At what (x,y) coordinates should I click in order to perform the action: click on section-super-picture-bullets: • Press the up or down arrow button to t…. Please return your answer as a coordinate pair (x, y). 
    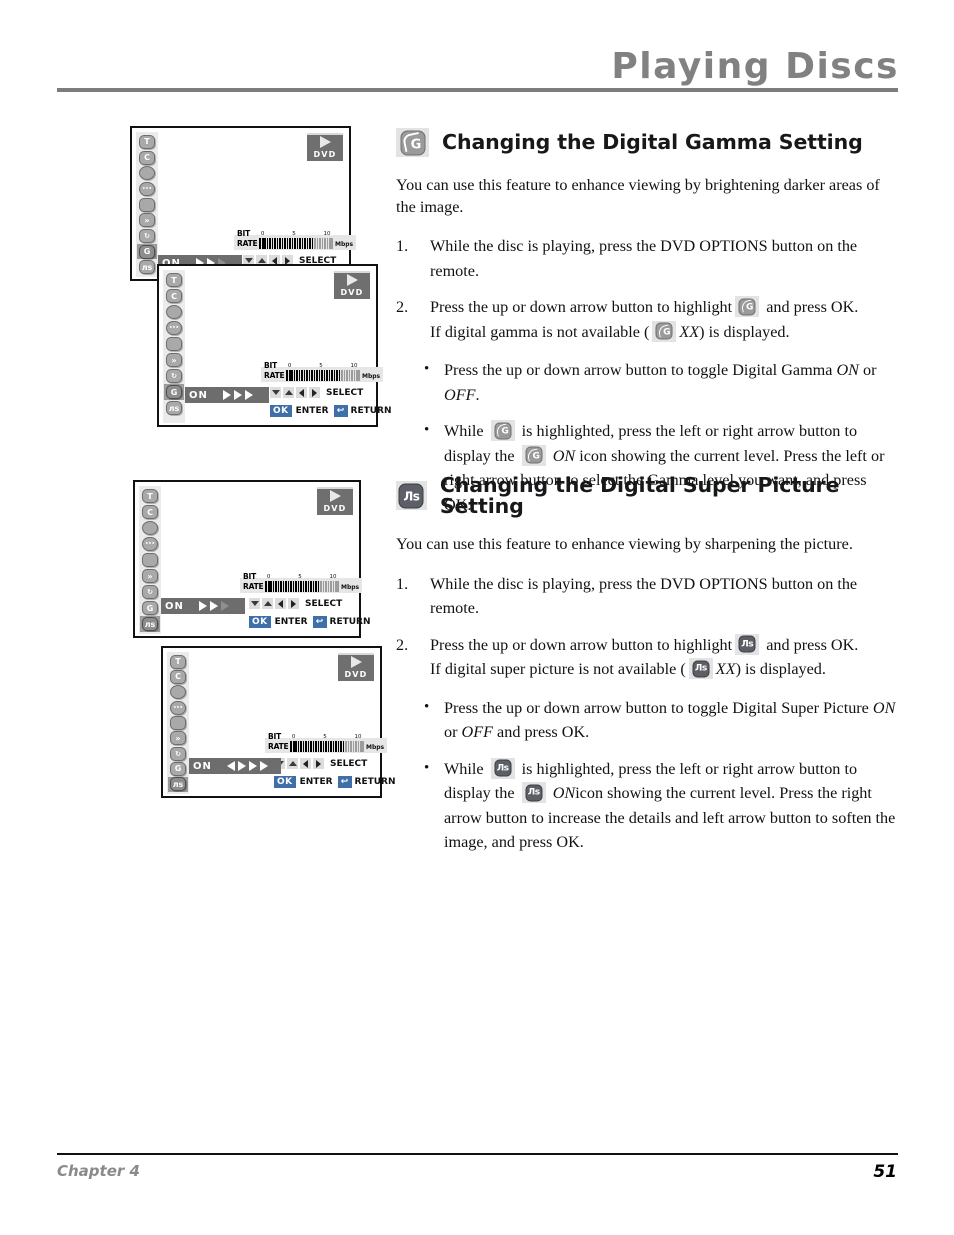
    Looking at the image, I should click on (647, 775).